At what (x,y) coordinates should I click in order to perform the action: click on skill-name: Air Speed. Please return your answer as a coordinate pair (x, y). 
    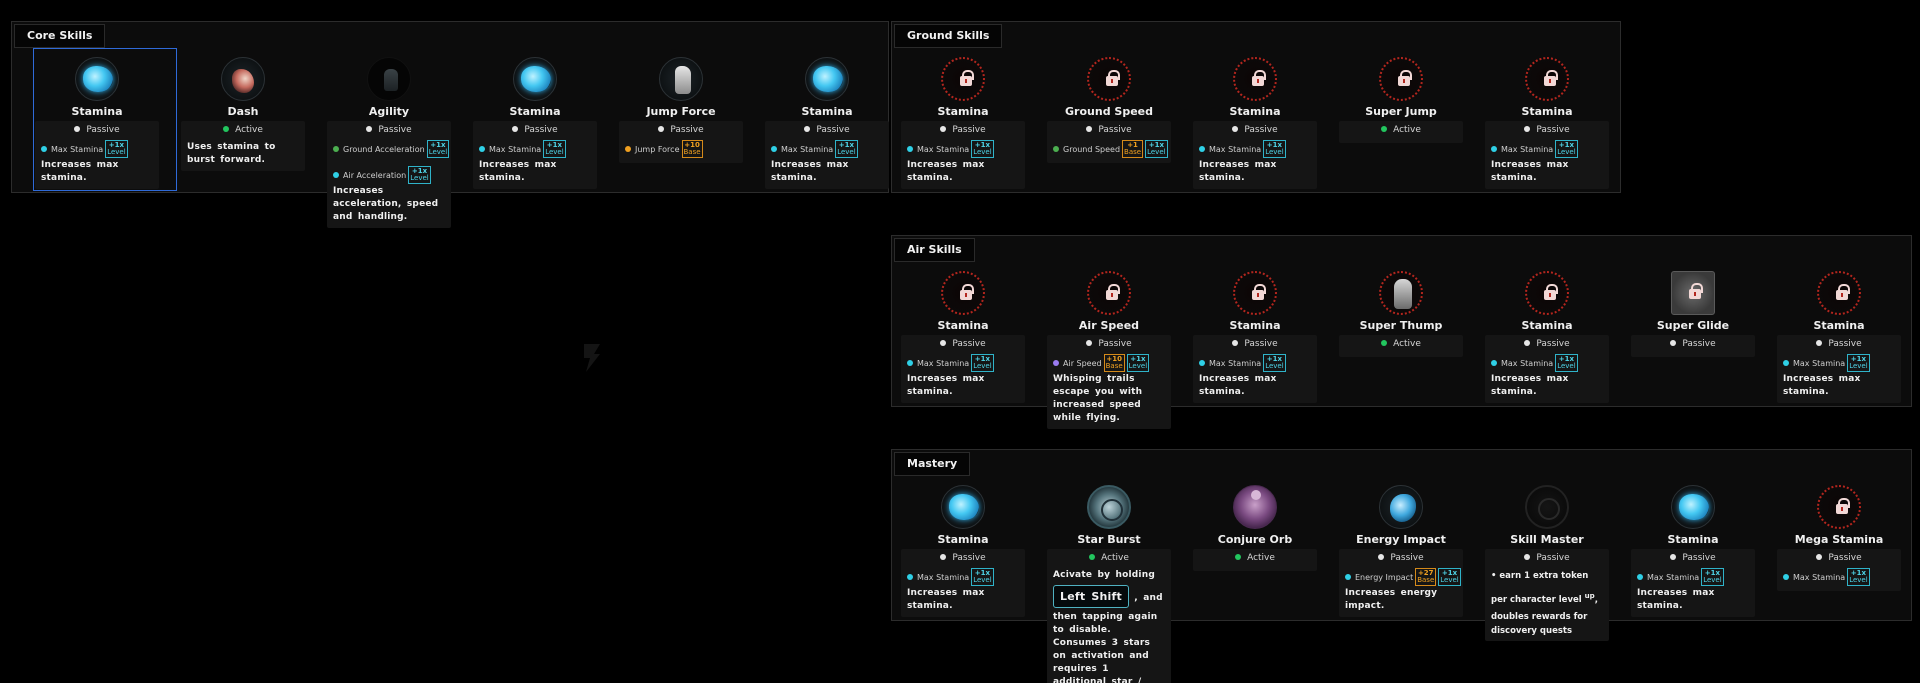
    Looking at the image, I should click on (1109, 325).